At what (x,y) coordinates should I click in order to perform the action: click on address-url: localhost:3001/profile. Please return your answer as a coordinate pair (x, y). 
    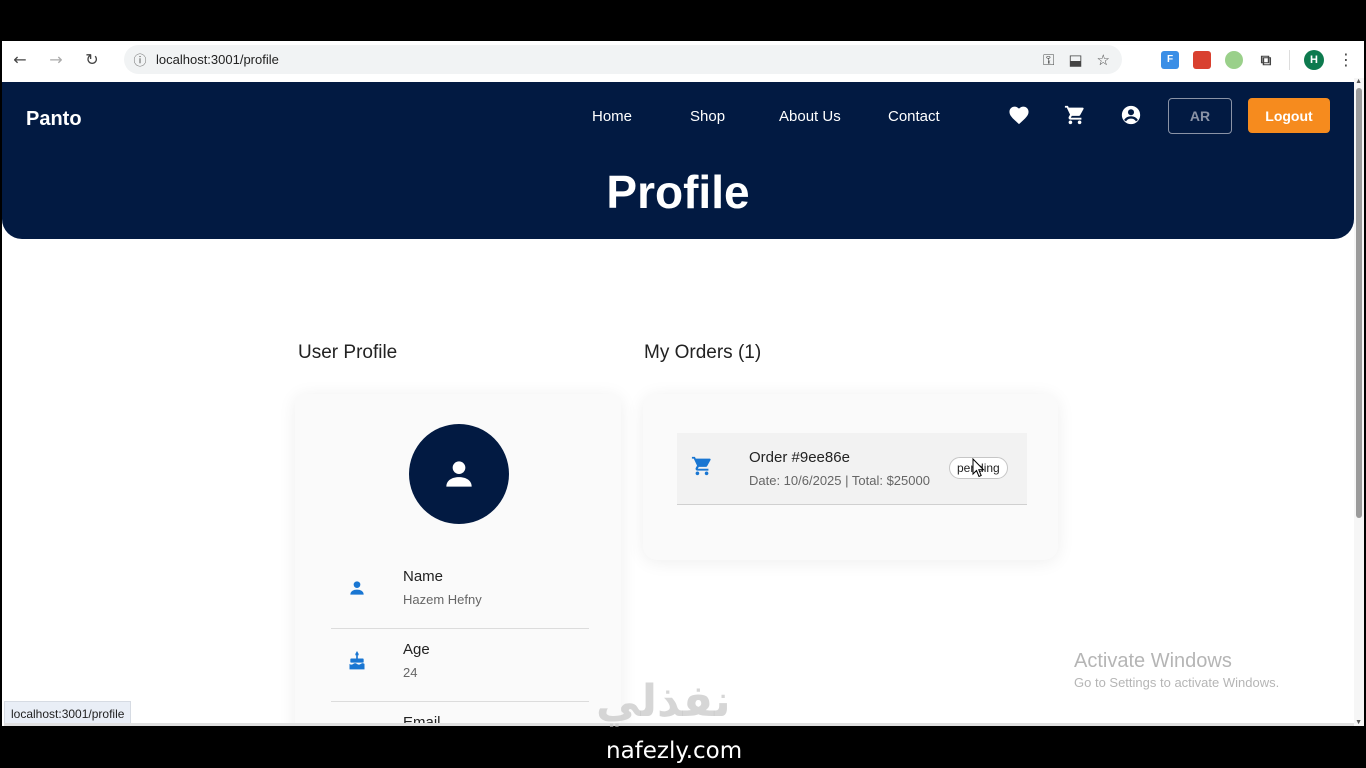
    Looking at the image, I should click on (217, 59).